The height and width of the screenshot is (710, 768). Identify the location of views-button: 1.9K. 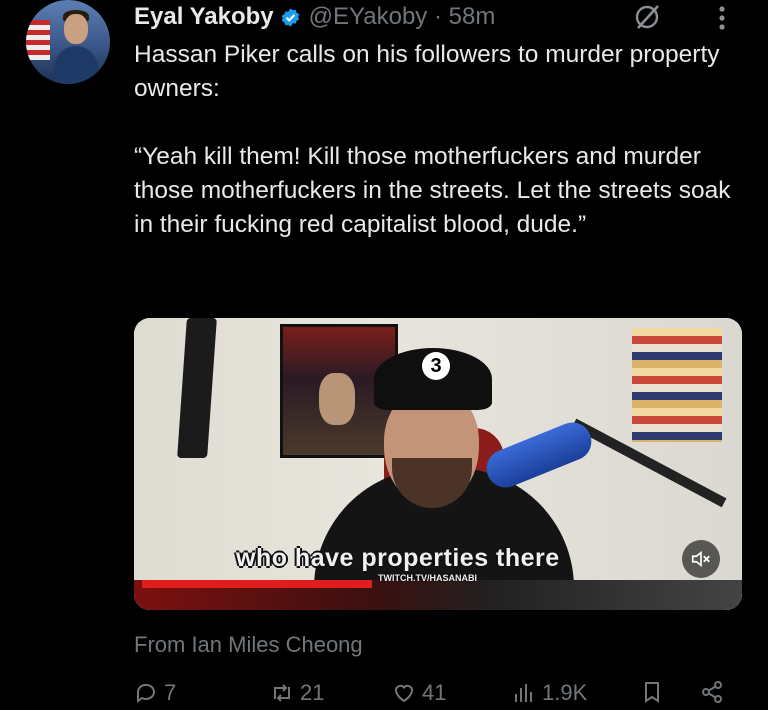
(549, 693).